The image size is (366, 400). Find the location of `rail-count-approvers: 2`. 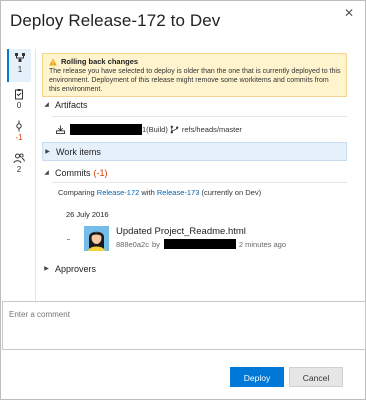

rail-count-approvers: 2 is located at coordinates (19, 169).